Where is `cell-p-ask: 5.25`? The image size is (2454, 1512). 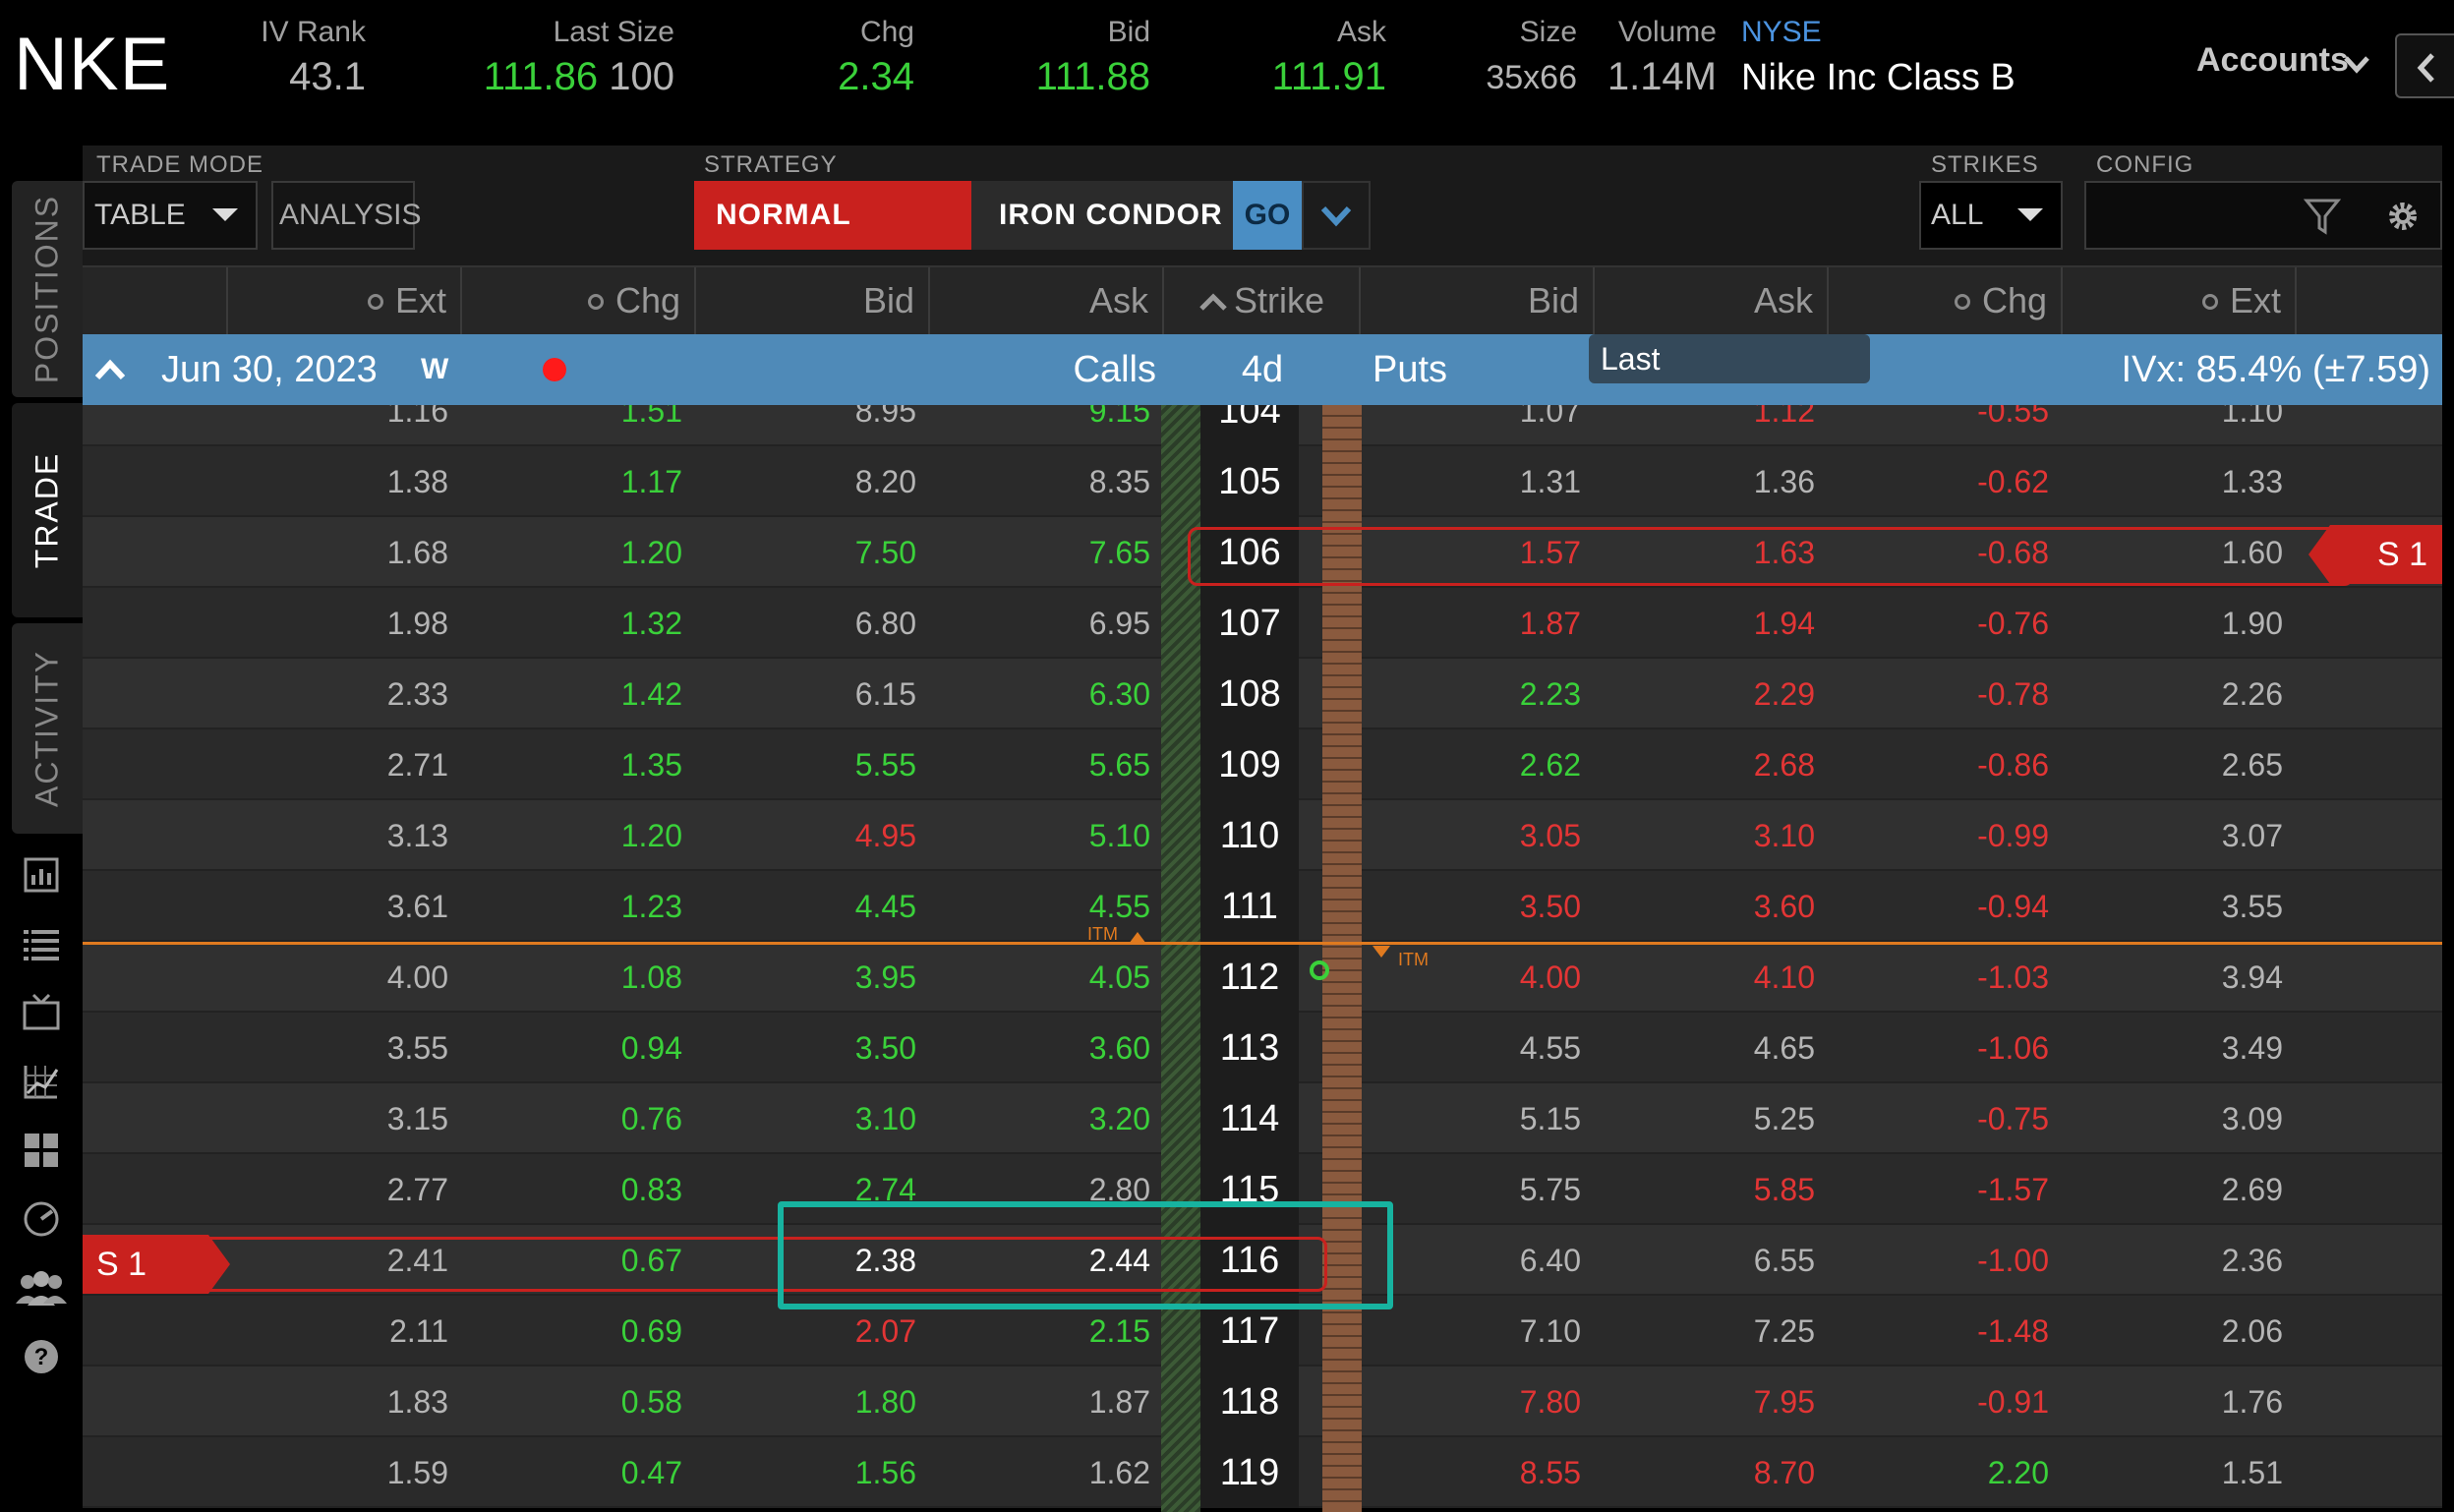 cell-p-ask: 5.25 is located at coordinates (1712, 1118).